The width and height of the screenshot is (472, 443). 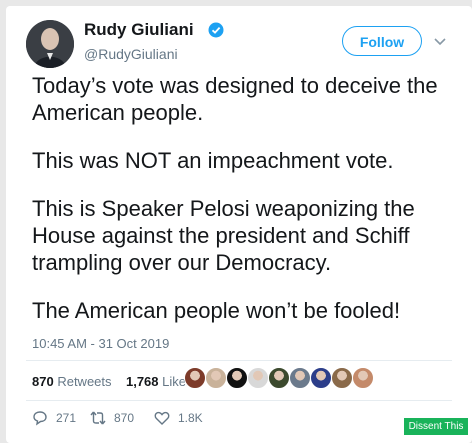 What do you see at coordinates (98, 418) in the screenshot?
I see `retweet-icon` at bounding box center [98, 418].